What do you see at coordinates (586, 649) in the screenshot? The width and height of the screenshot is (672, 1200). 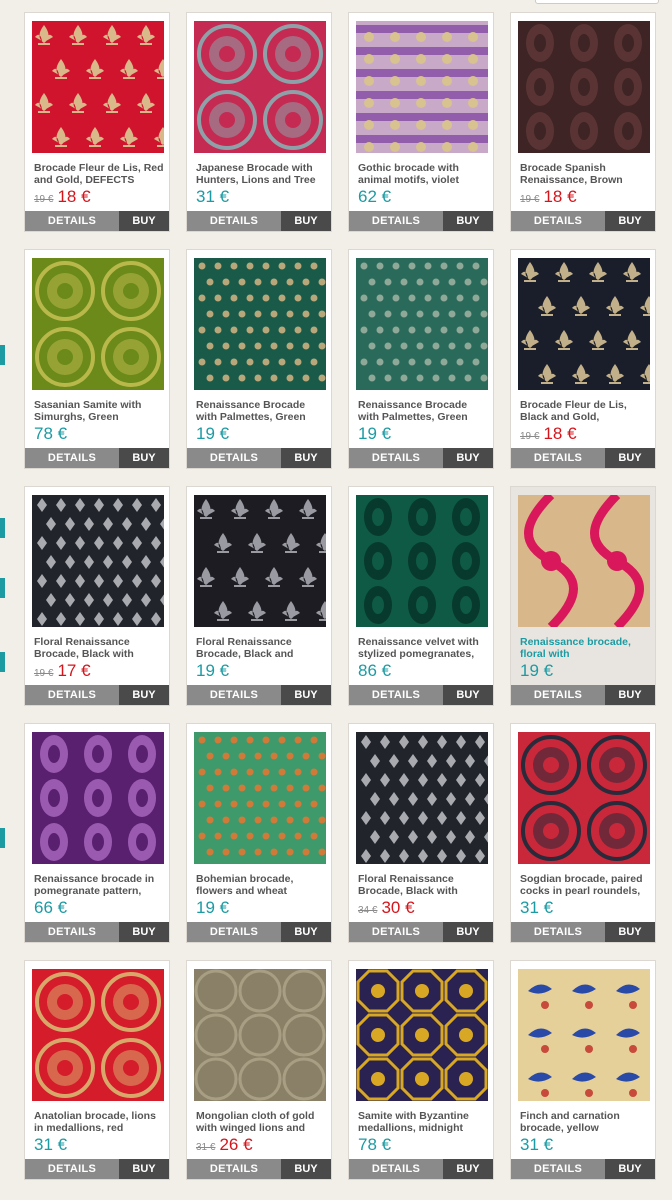 I see `product-name: Renaissance brocade, floral with` at bounding box center [586, 649].